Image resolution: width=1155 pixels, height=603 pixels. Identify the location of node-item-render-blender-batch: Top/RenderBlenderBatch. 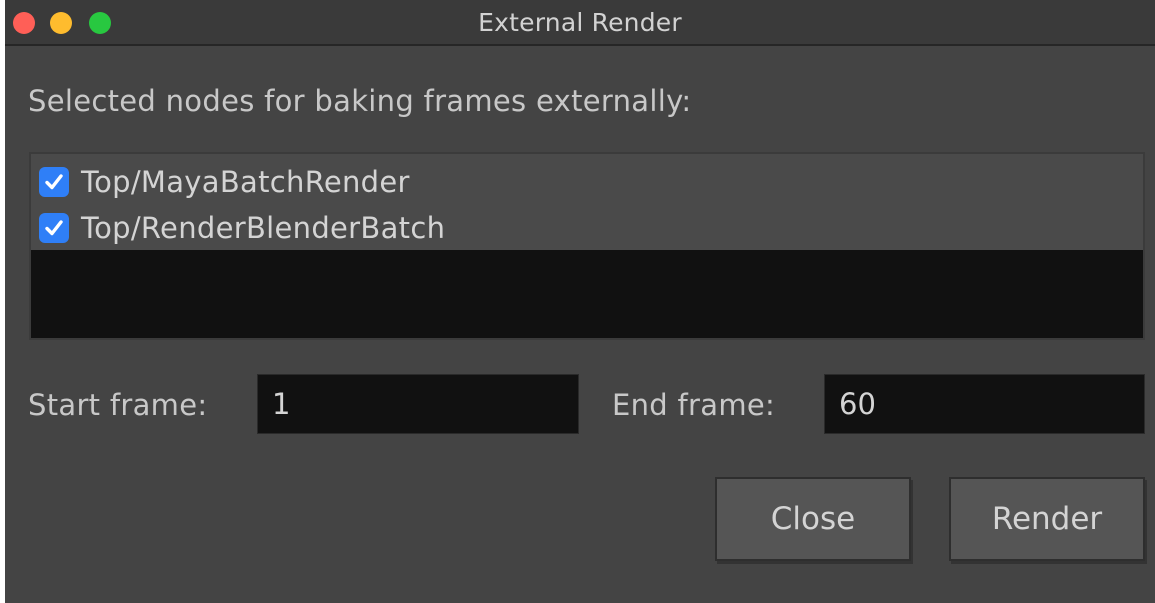
(242, 228).